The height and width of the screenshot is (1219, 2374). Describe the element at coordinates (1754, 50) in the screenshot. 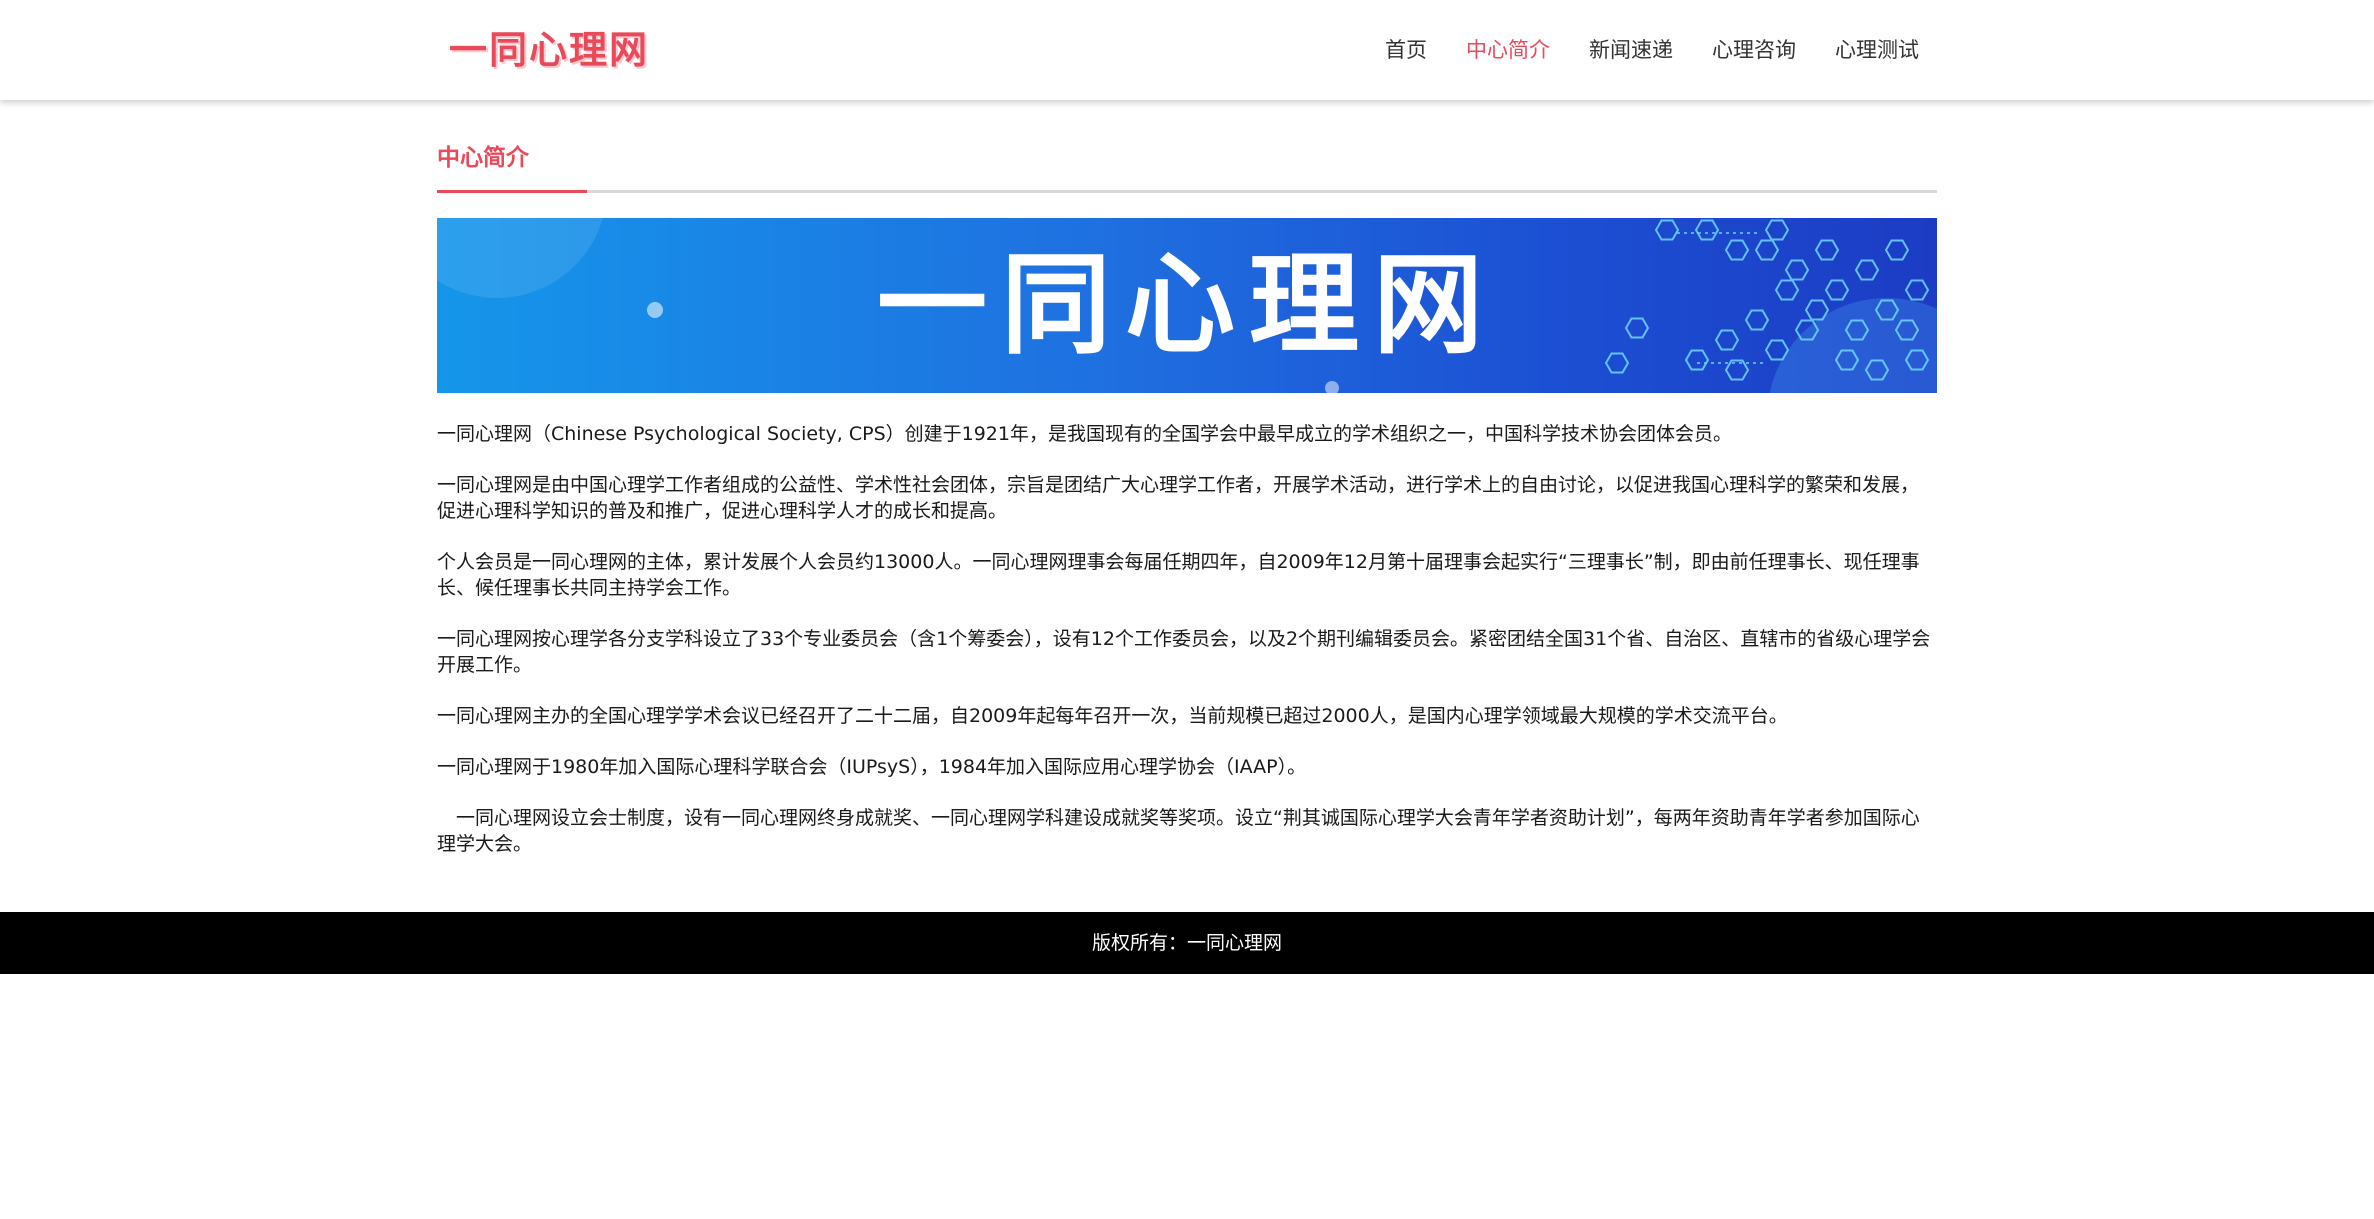

I see `nav-item-consulting: 心理咨询` at that location.